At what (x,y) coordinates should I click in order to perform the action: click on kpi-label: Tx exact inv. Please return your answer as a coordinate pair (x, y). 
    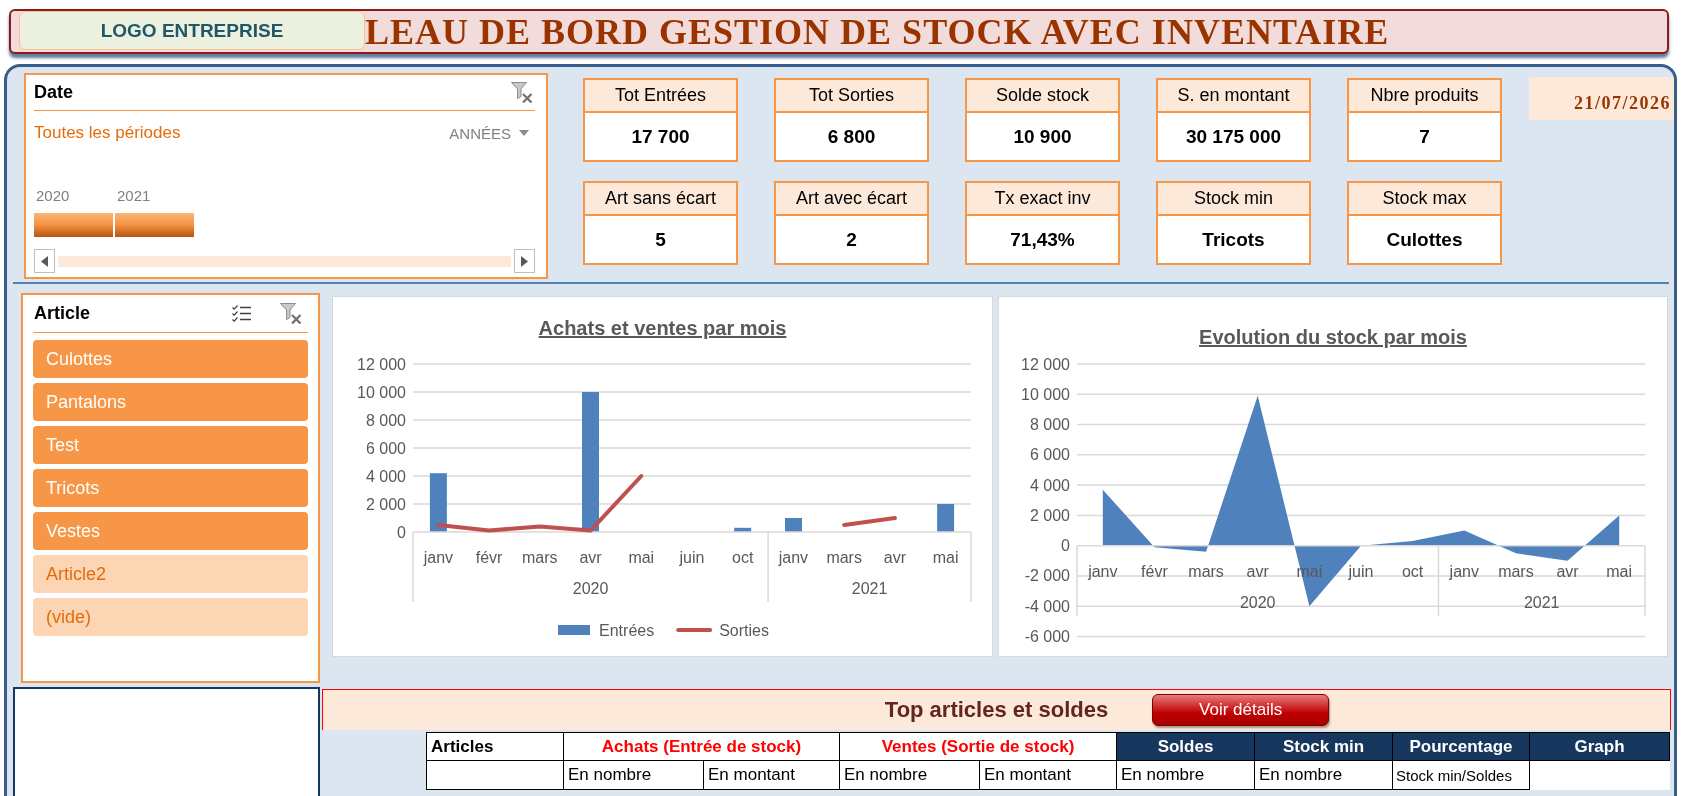
    Looking at the image, I should click on (1042, 199).